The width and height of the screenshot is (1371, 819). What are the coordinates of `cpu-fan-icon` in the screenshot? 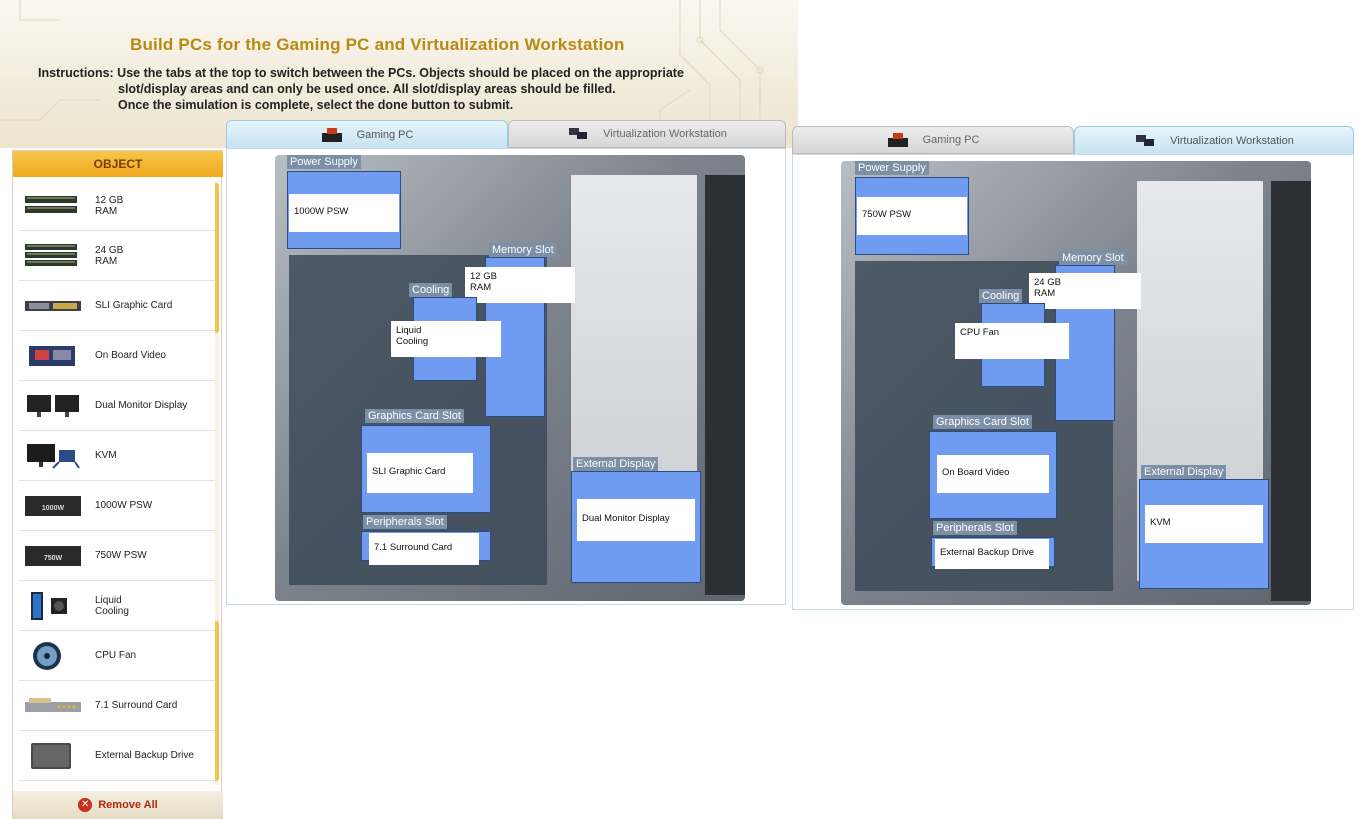 It's located at (47, 655).